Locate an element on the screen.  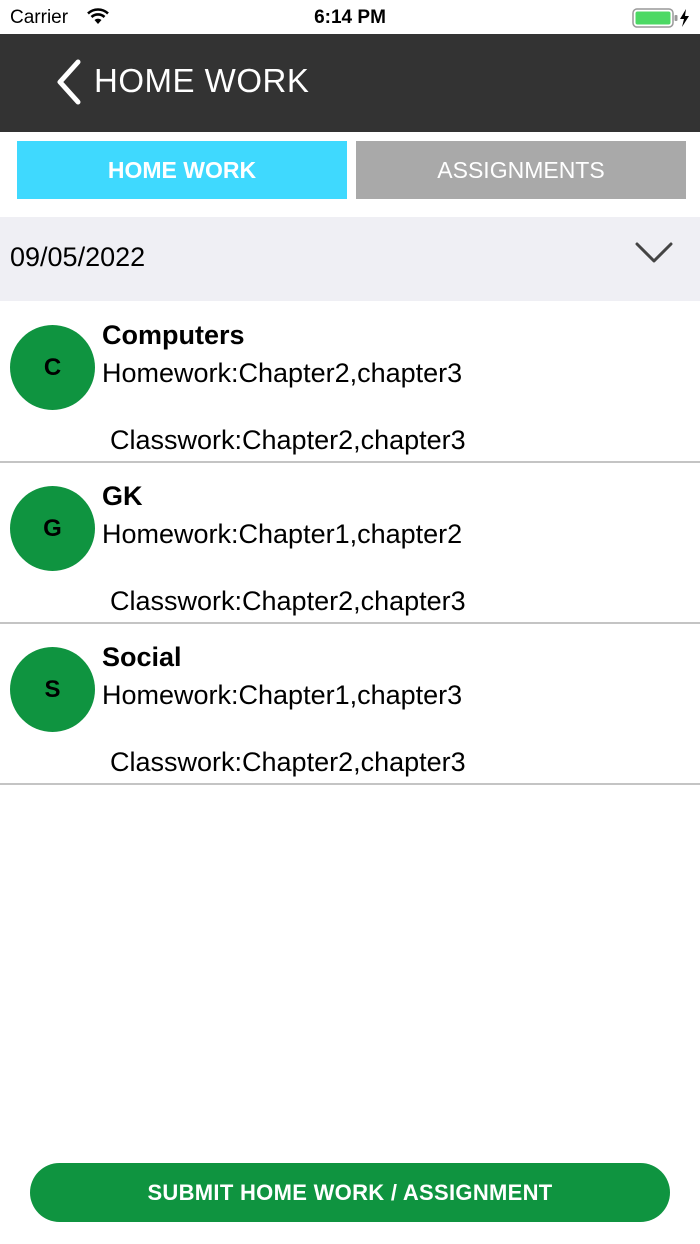
homework-text: Homework:Chapter2,chapter3 is located at coordinates (282, 373).